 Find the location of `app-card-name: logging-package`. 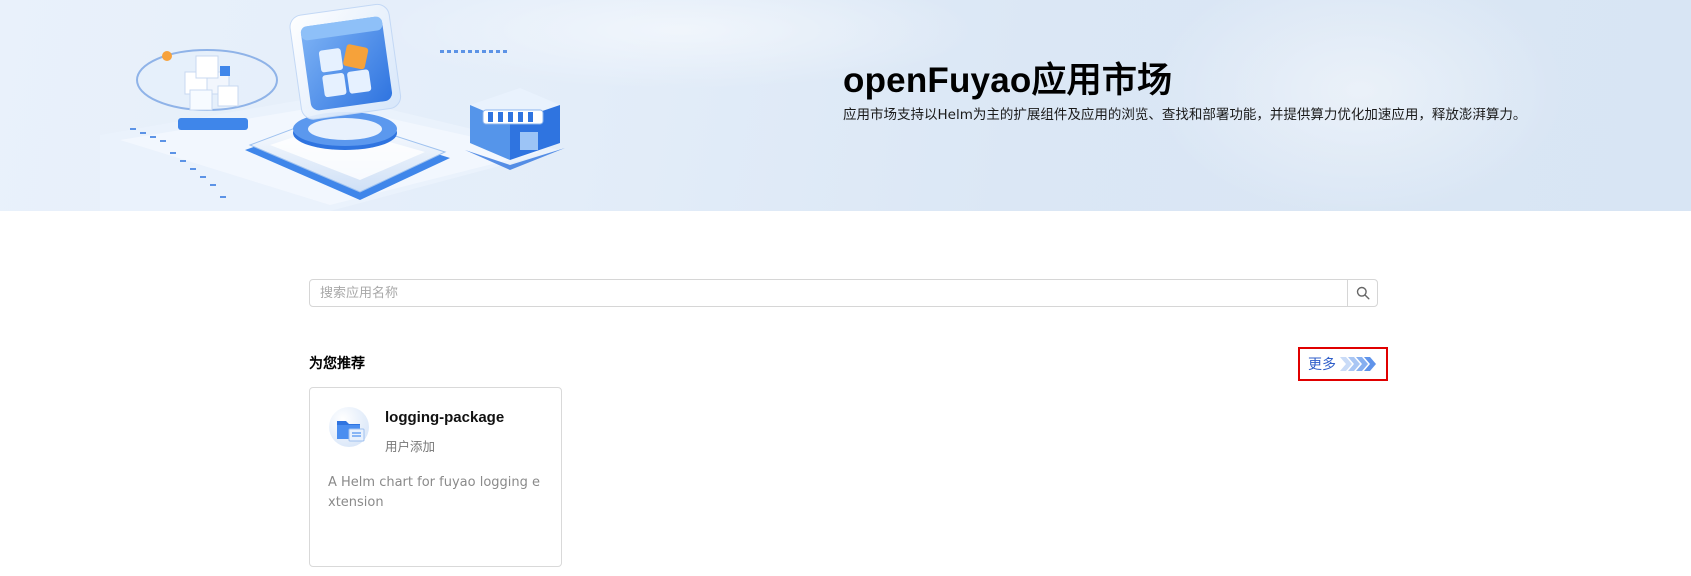

app-card-name: logging-package is located at coordinates (445, 417).